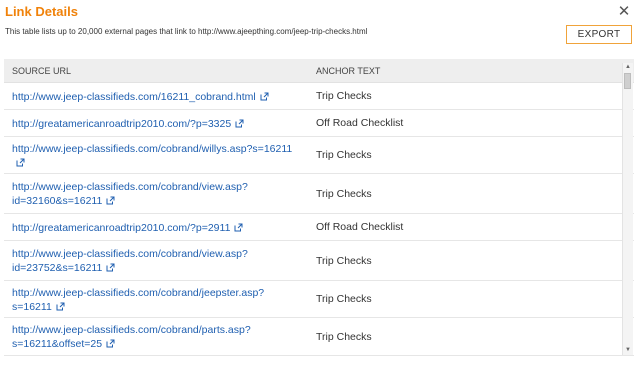  What do you see at coordinates (42, 70) in the screenshot?
I see `source-url-header: SOURCE URL` at bounding box center [42, 70].